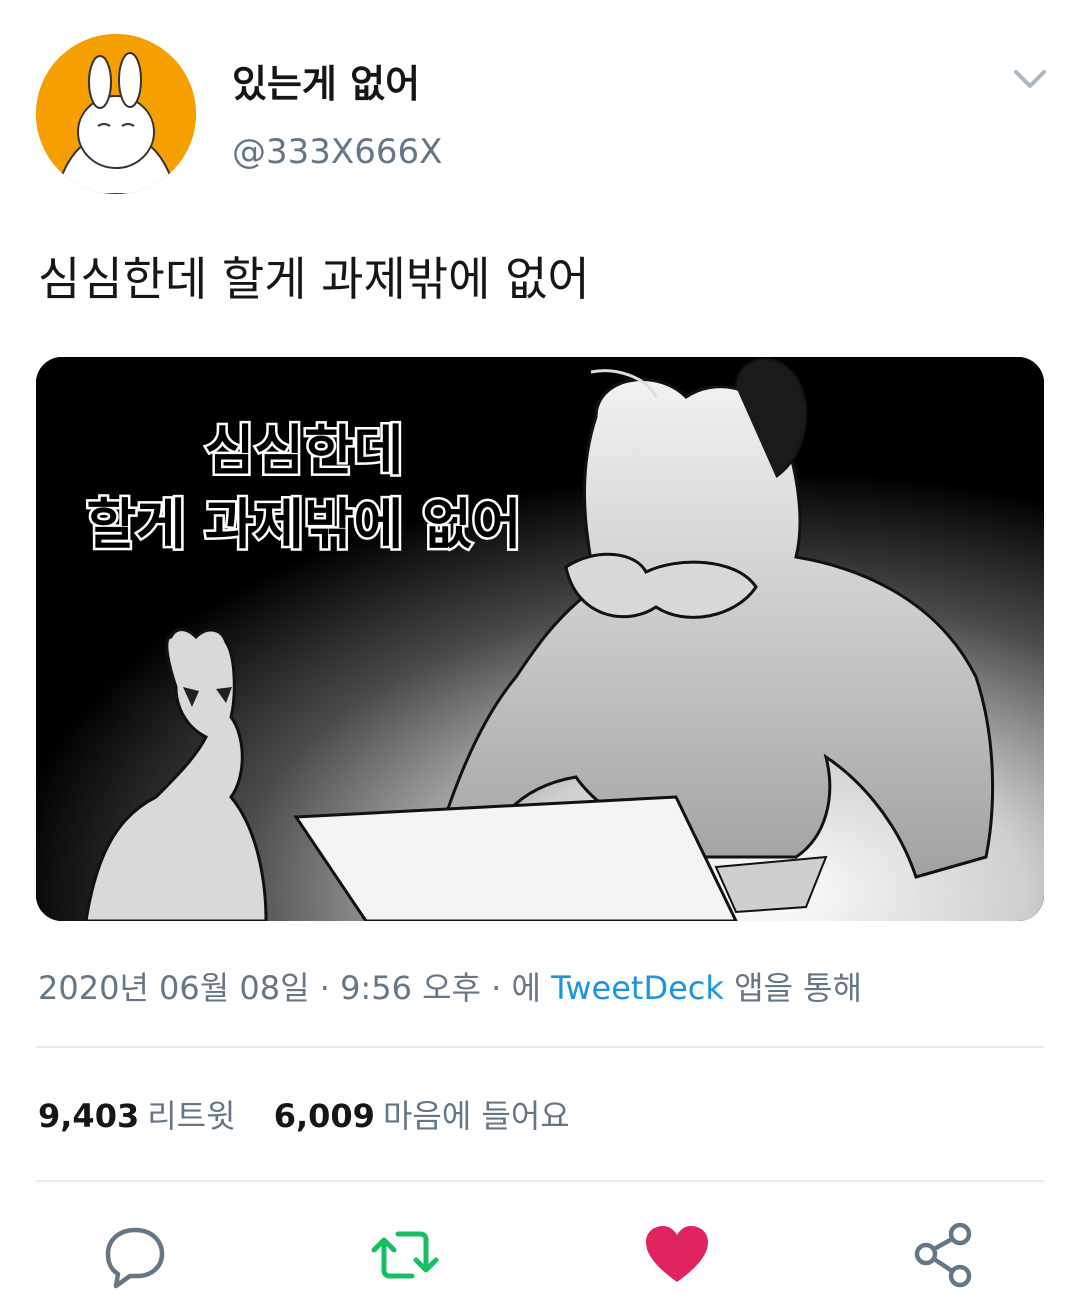  What do you see at coordinates (476, 1116) in the screenshot?
I see `likes-label: 마음에 들어요` at bounding box center [476, 1116].